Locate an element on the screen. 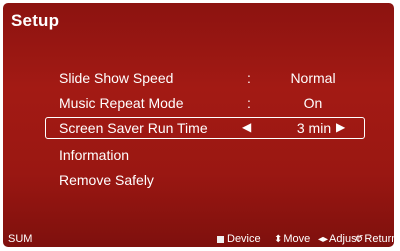  menu-item-slide-show-speed: Slide Show Speed : Normal is located at coordinates (205, 78).